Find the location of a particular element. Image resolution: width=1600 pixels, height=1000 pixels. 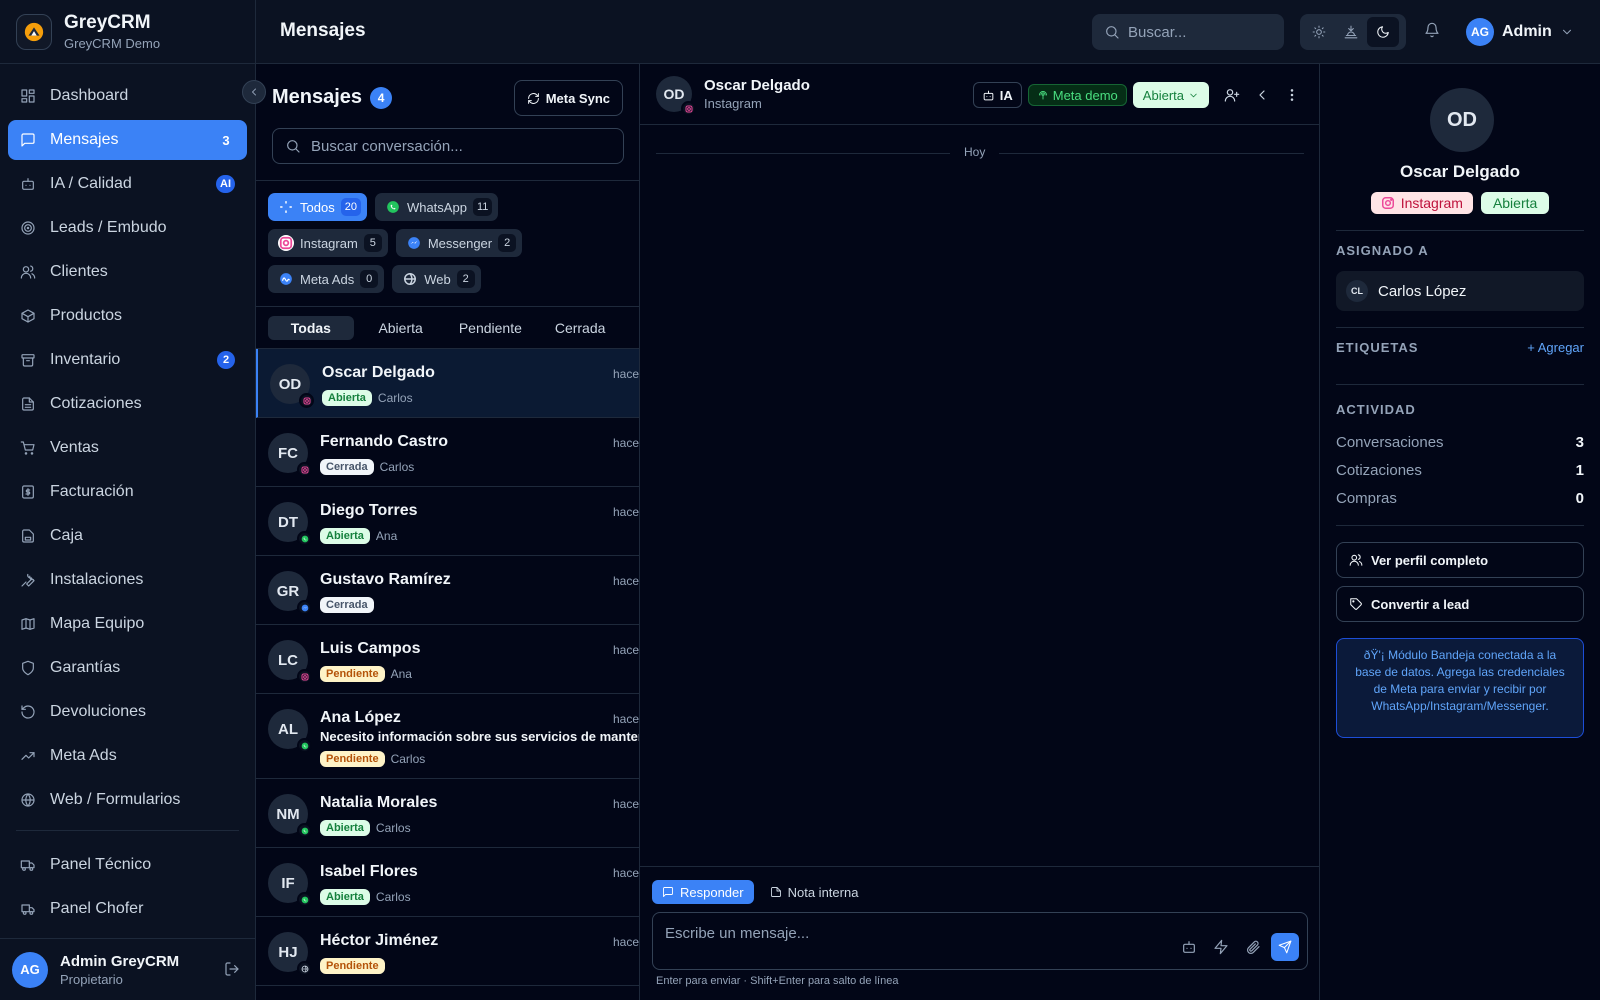

sidebar-item-ventas: Ventas is located at coordinates (127, 448).